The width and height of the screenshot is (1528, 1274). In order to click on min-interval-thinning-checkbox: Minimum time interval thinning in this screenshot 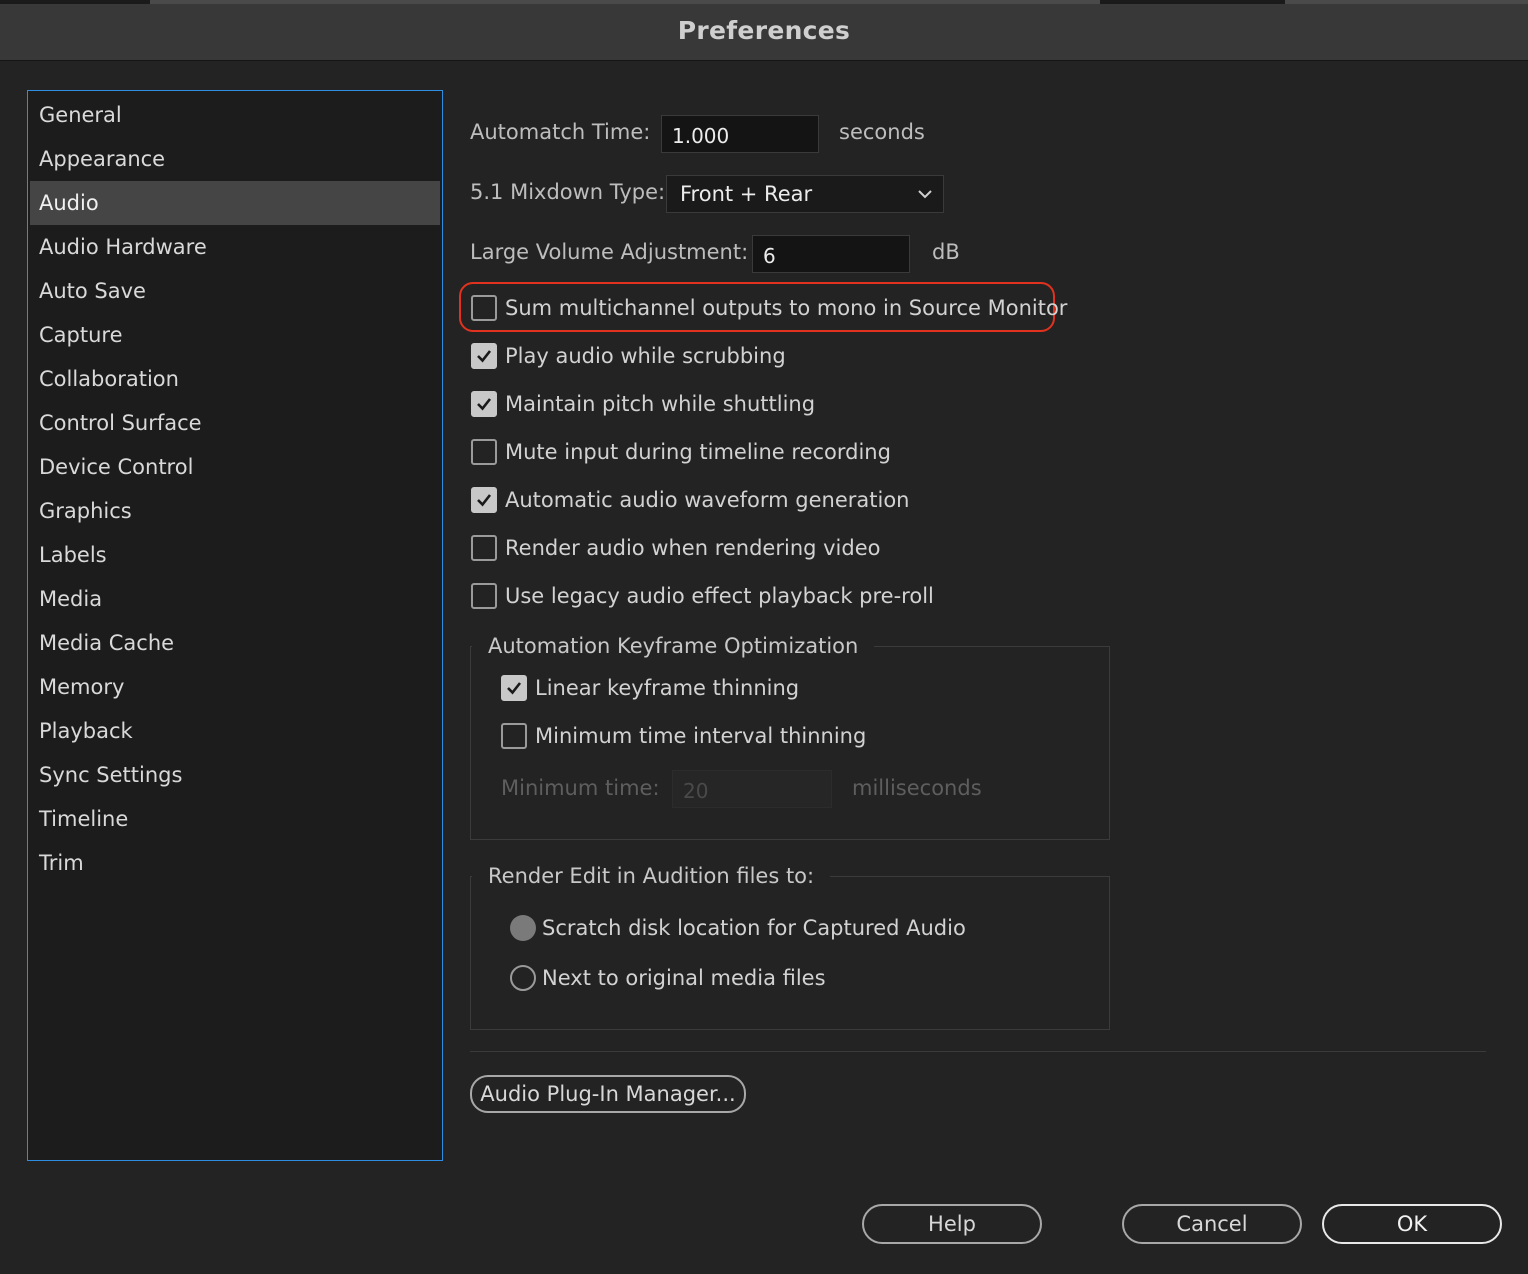, I will do `click(683, 737)`.